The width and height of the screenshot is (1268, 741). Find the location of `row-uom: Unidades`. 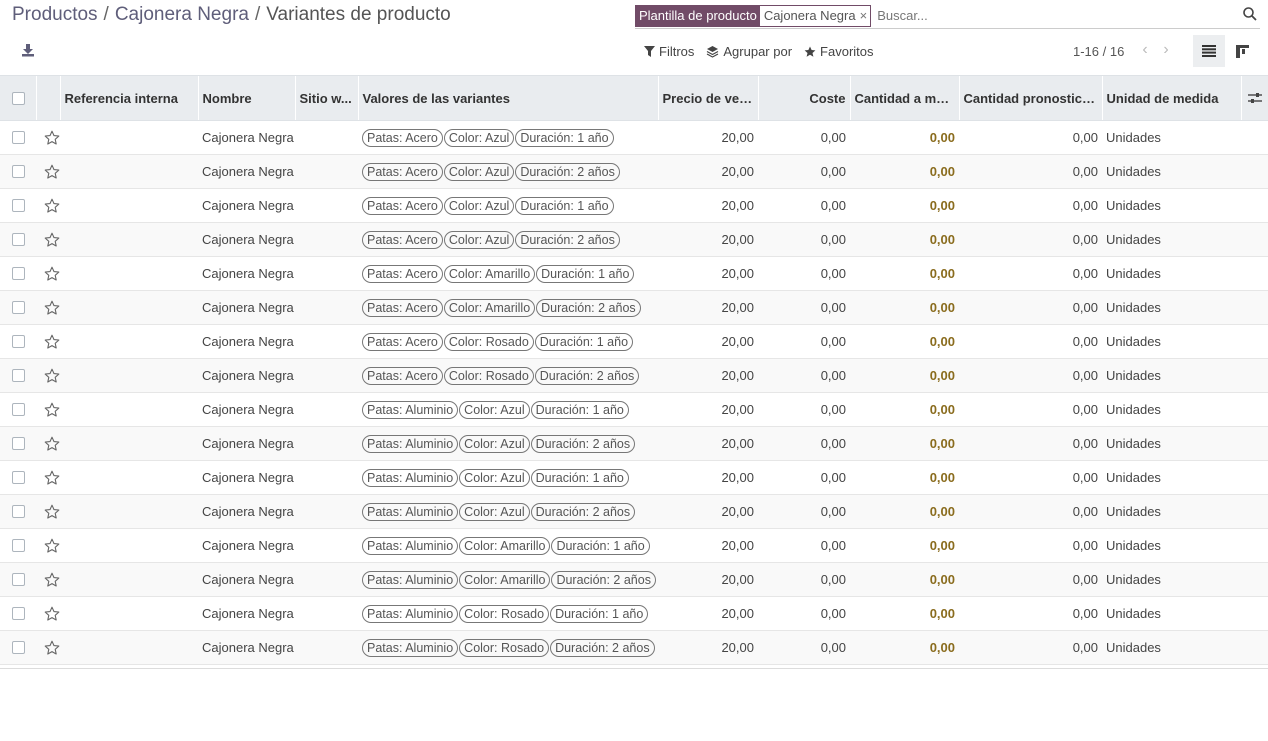

row-uom: Unidades is located at coordinates (1133, 613).